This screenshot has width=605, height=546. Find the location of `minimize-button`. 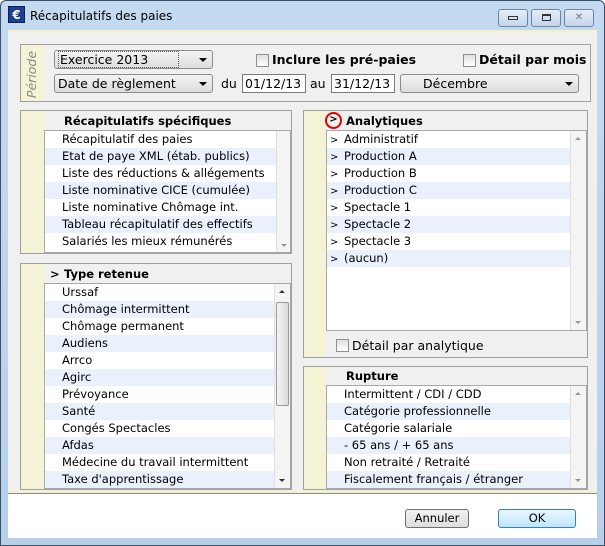

minimize-button is located at coordinates (513, 18).